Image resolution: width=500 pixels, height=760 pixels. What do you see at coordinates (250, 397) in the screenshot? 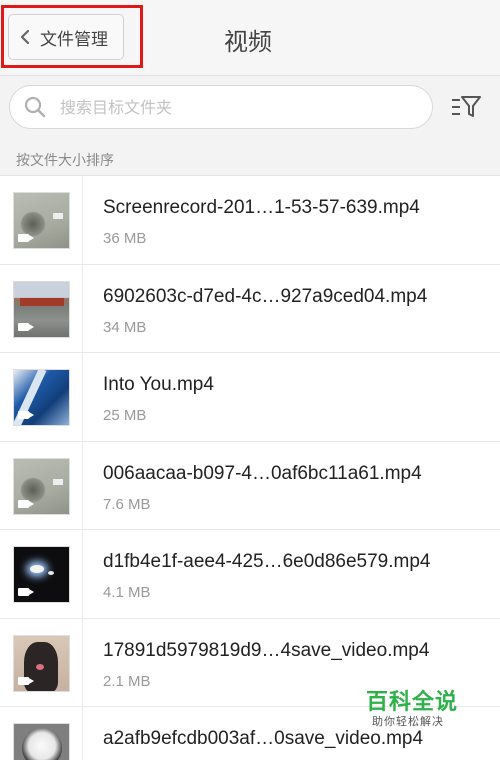
I see `list-item: Into You.mp4 25 MB` at bounding box center [250, 397].